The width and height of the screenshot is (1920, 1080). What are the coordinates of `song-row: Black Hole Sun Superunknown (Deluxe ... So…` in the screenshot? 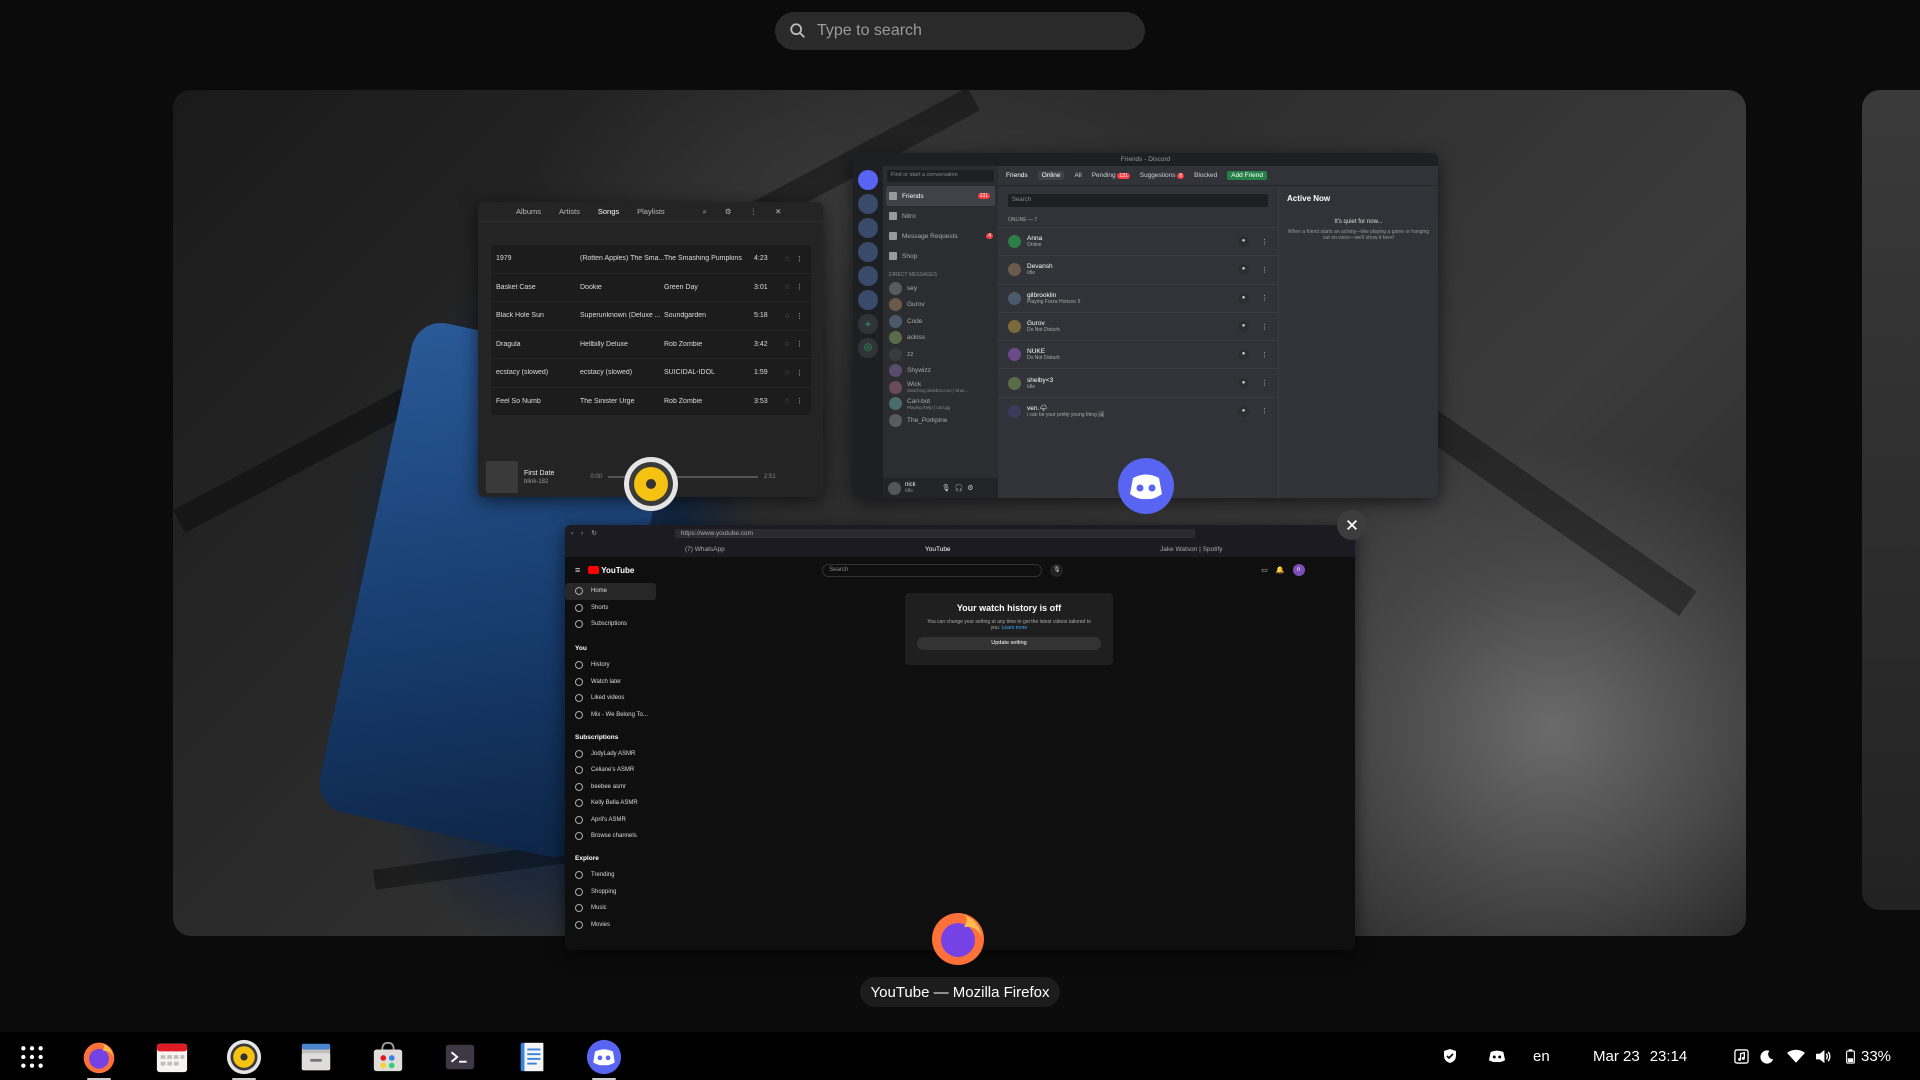 It's located at (651, 316).